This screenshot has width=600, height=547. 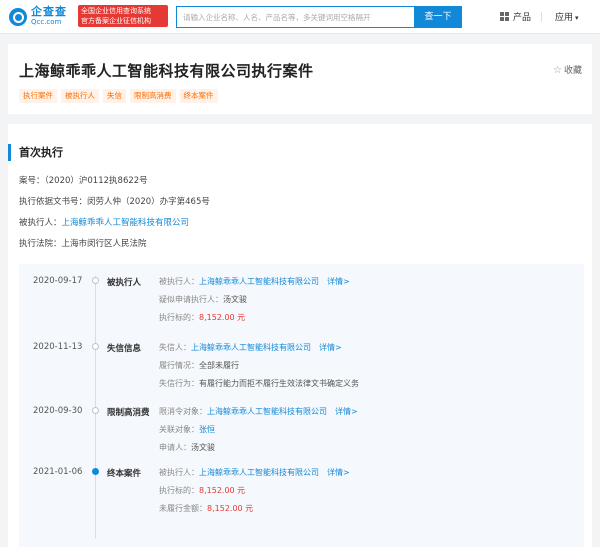 I want to click on timeline-category: 失信信息, so click(x=124, y=349).